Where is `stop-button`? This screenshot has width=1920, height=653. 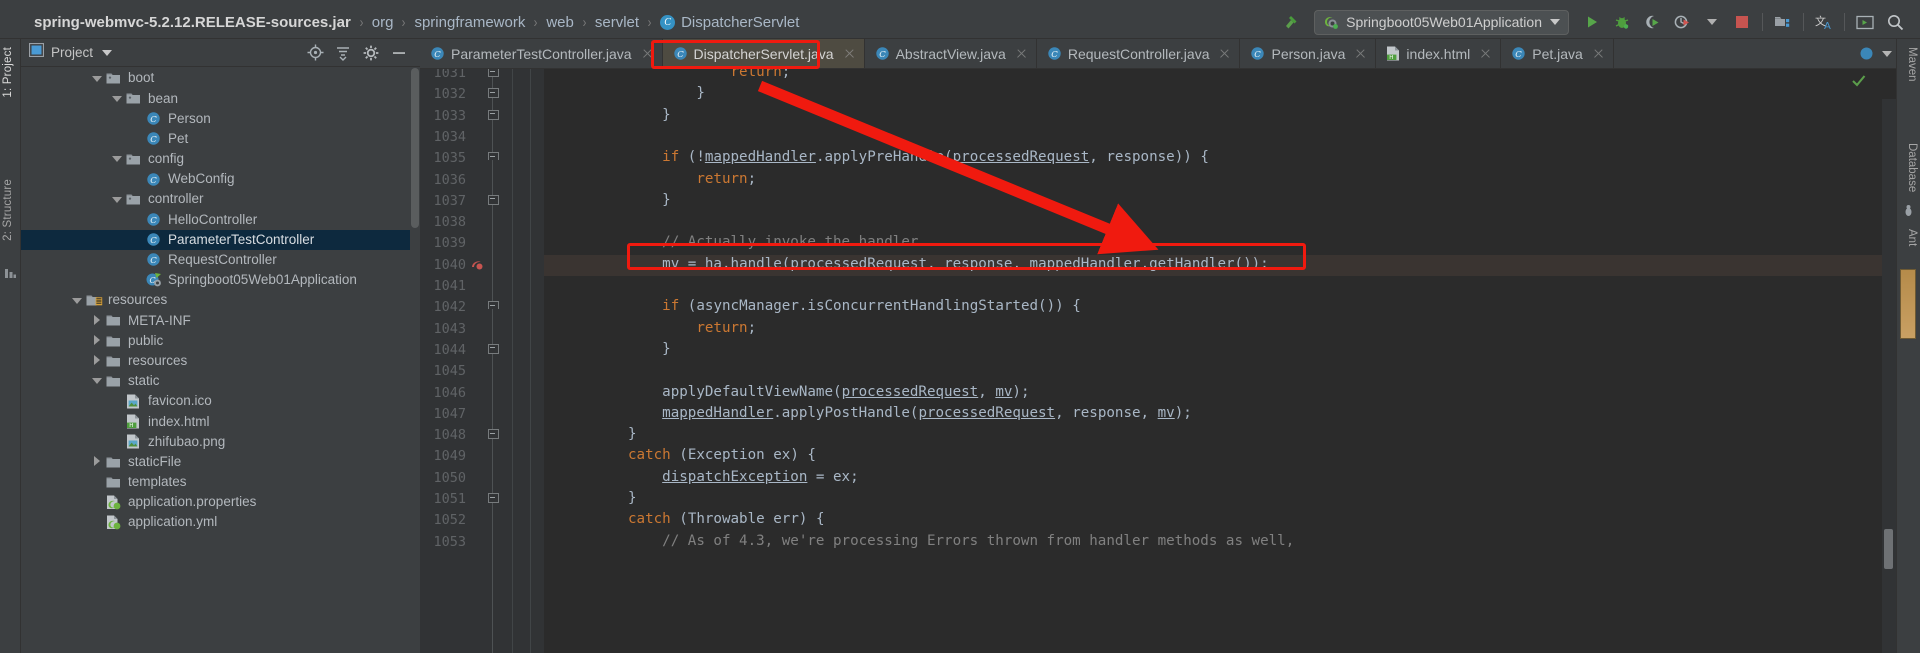 stop-button is located at coordinates (1742, 22).